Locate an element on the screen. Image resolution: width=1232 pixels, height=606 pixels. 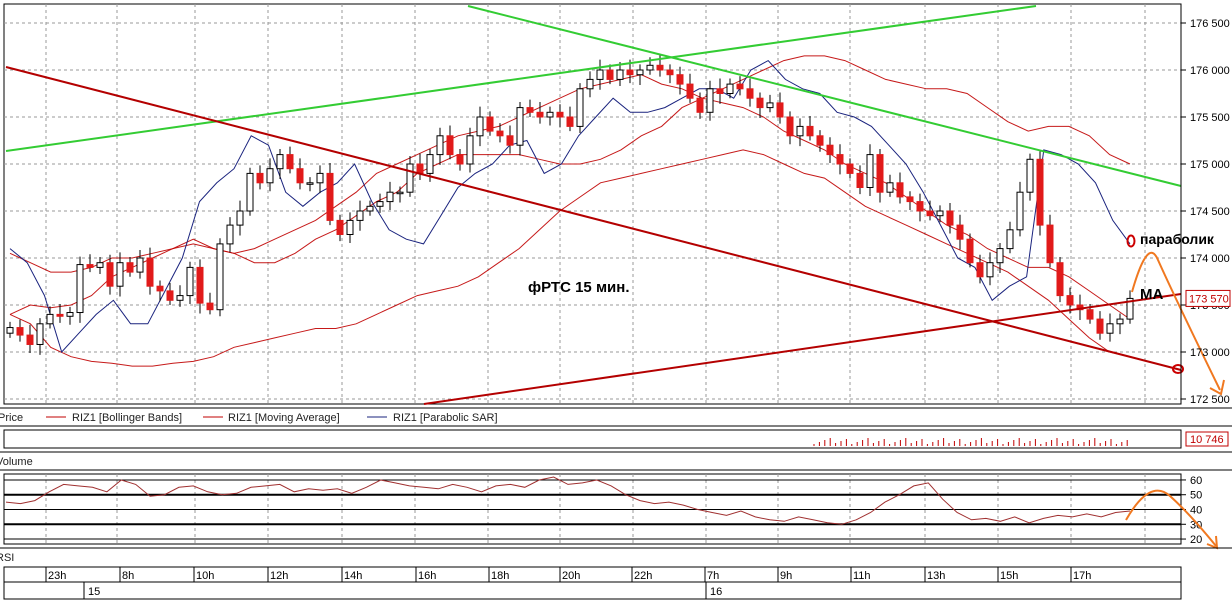
volume-label: Volume is located at coordinates (16, 462).